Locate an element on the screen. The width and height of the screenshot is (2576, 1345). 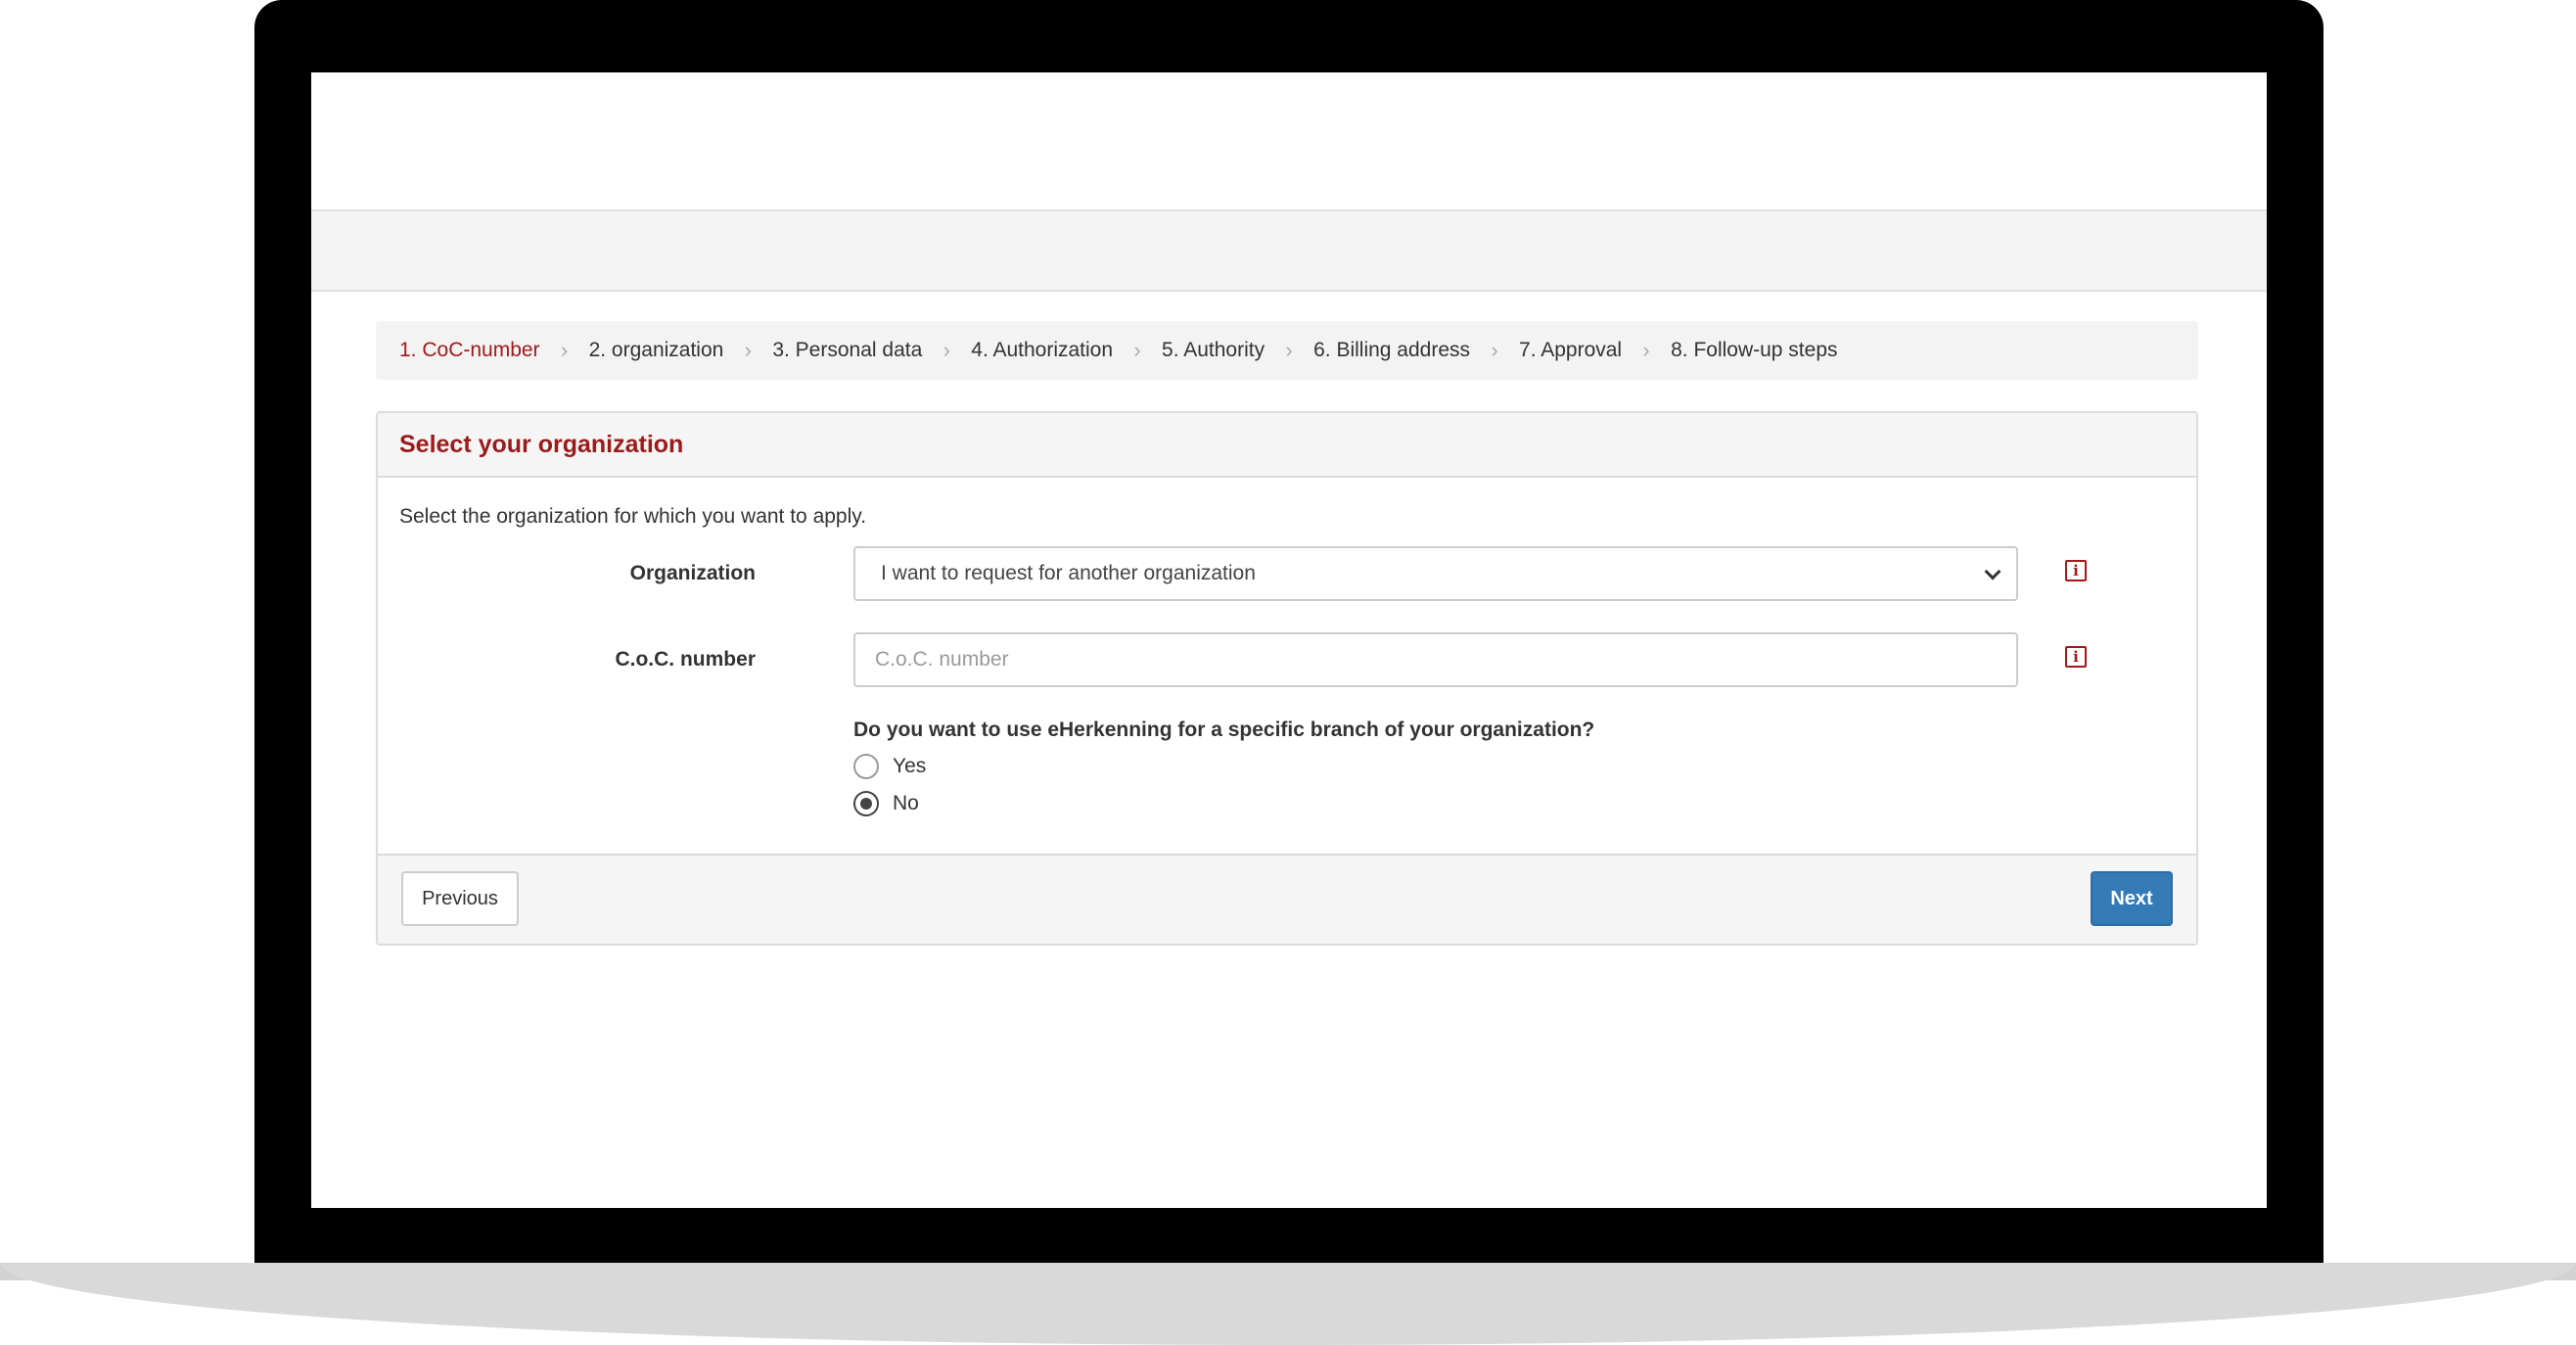
panel-footer: Previous Next is located at coordinates (1287, 899).